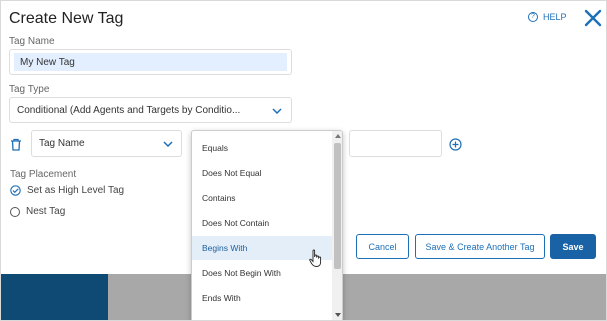 The image size is (607, 321). I want to click on radio-icon, so click(15, 211).